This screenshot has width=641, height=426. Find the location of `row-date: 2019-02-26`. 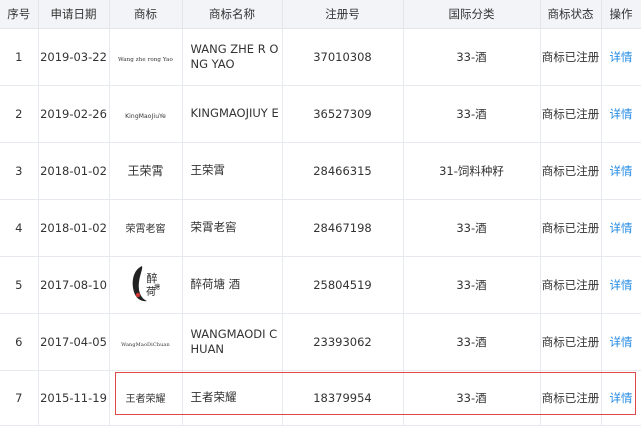

row-date: 2019-02-26 is located at coordinates (74, 114).